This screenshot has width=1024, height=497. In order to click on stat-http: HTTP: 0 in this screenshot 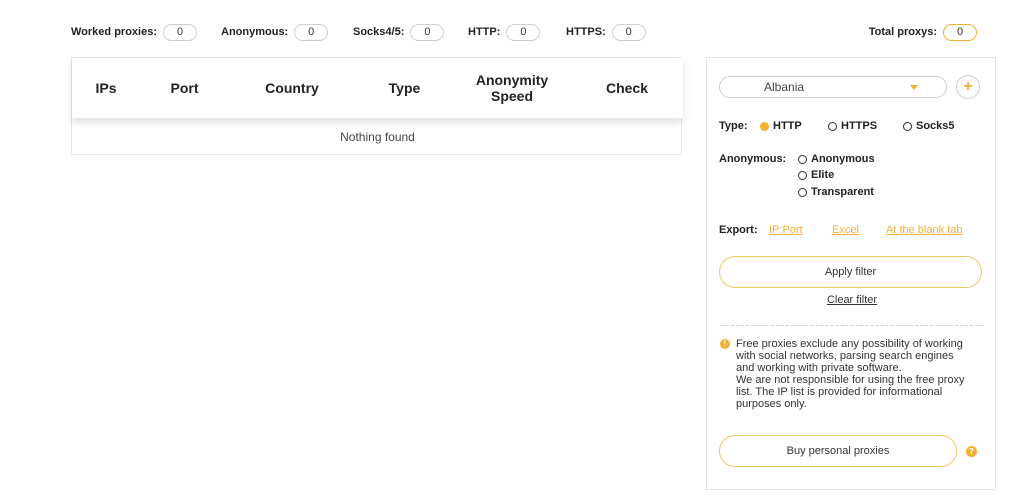, I will do `click(504, 32)`.